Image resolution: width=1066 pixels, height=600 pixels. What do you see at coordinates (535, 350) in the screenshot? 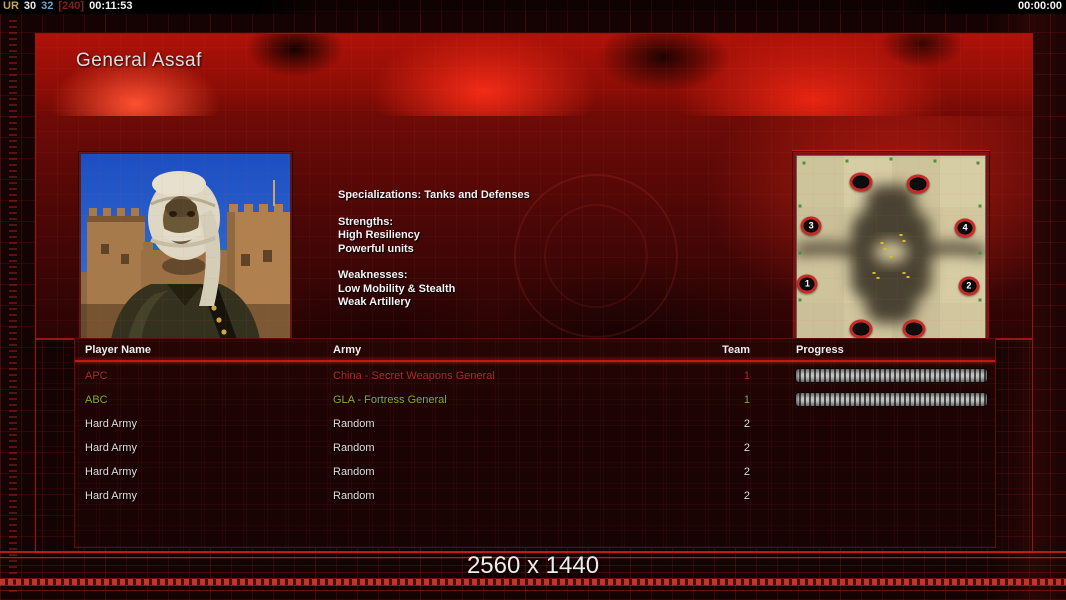
I see `table-header: Player Name Army Team Progress` at bounding box center [535, 350].